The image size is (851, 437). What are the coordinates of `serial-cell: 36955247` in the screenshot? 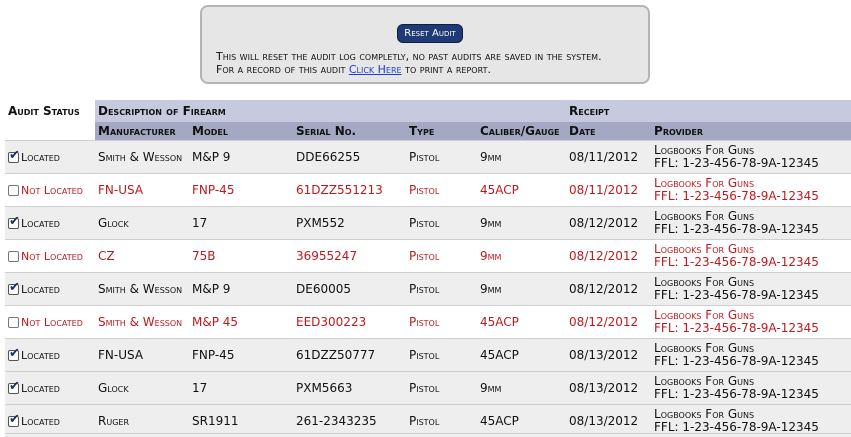 It's located at (349, 256).